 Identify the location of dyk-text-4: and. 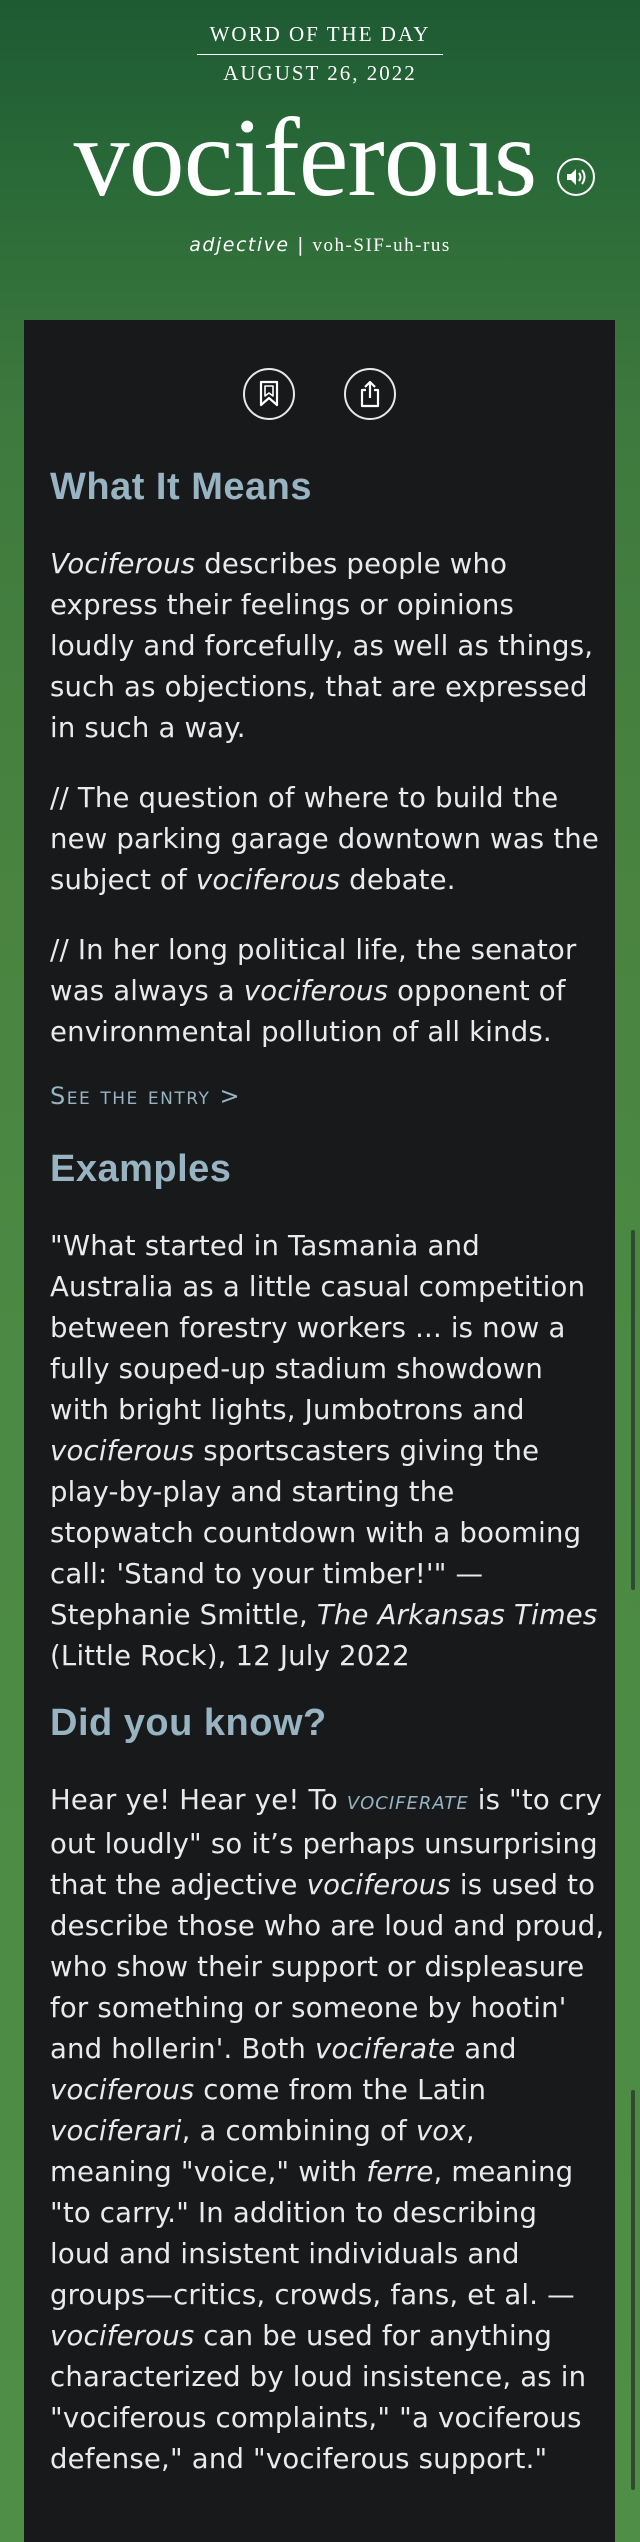
(486, 2049).